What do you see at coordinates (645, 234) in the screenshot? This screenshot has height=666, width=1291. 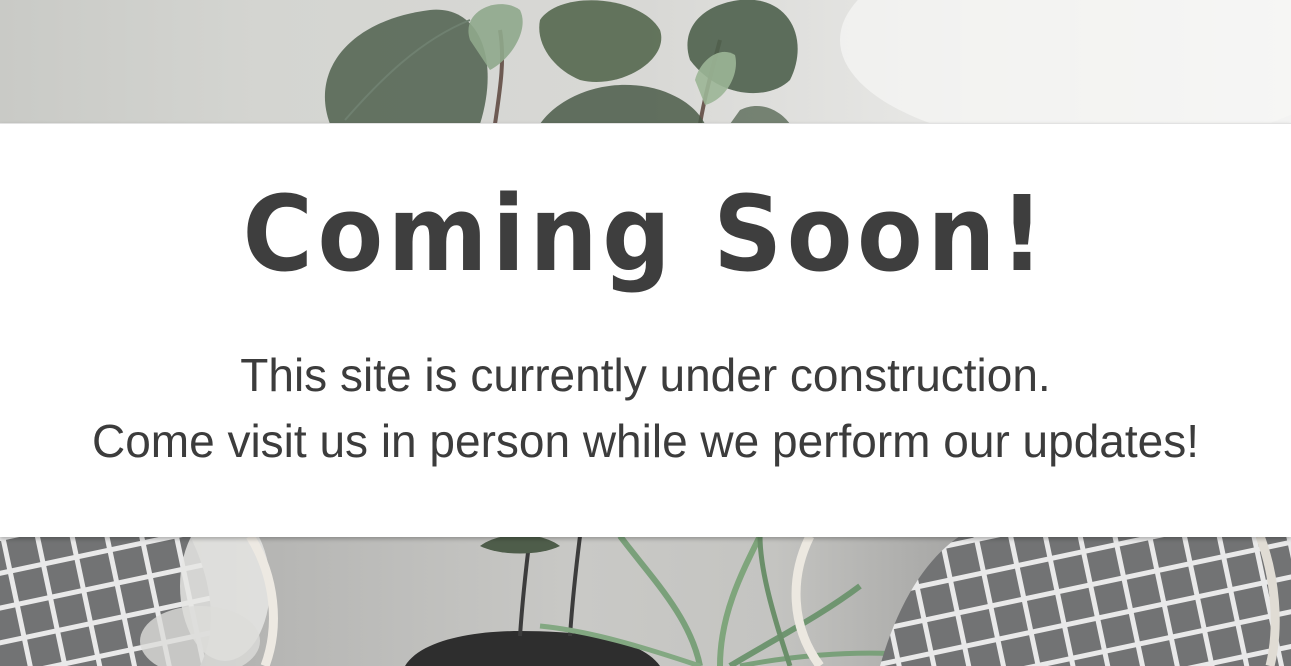 I see `page-title: Coming Soon!` at bounding box center [645, 234].